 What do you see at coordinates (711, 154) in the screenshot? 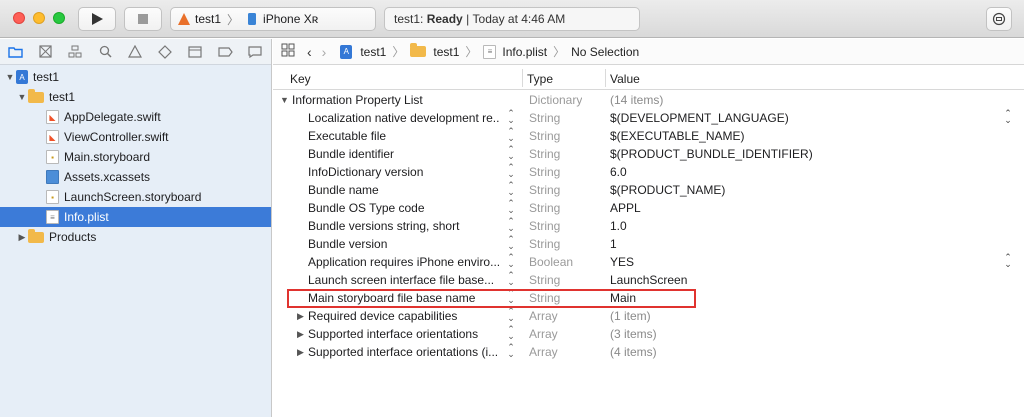
I see `plist-value: $(PRODUCT_BUNDLE_IDENTIFIER)` at bounding box center [711, 154].